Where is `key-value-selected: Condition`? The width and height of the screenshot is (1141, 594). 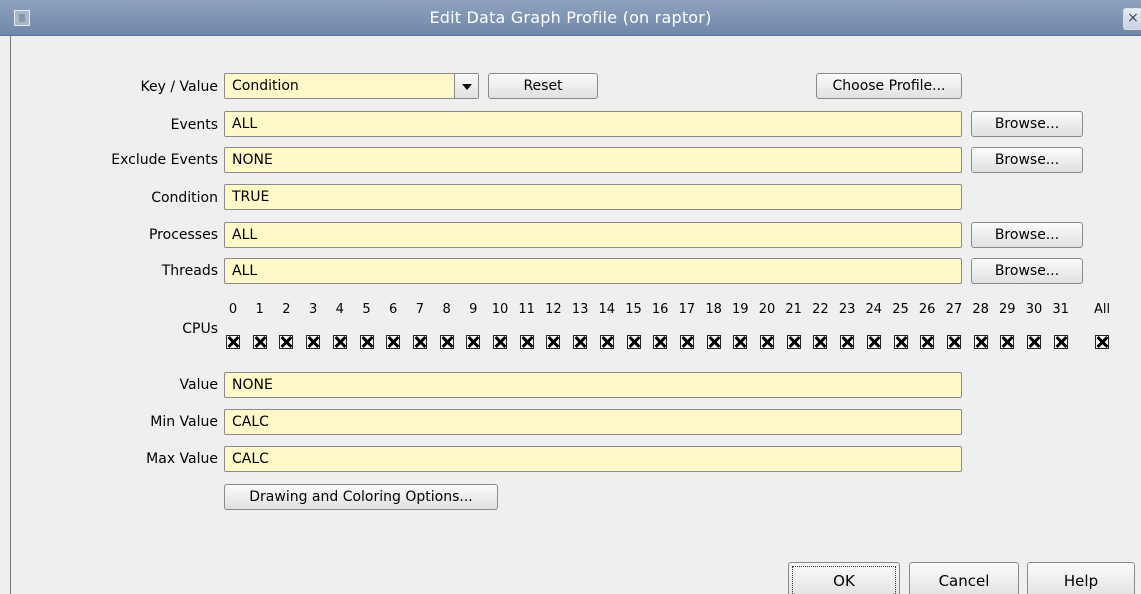 key-value-selected: Condition is located at coordinates (265, 86).